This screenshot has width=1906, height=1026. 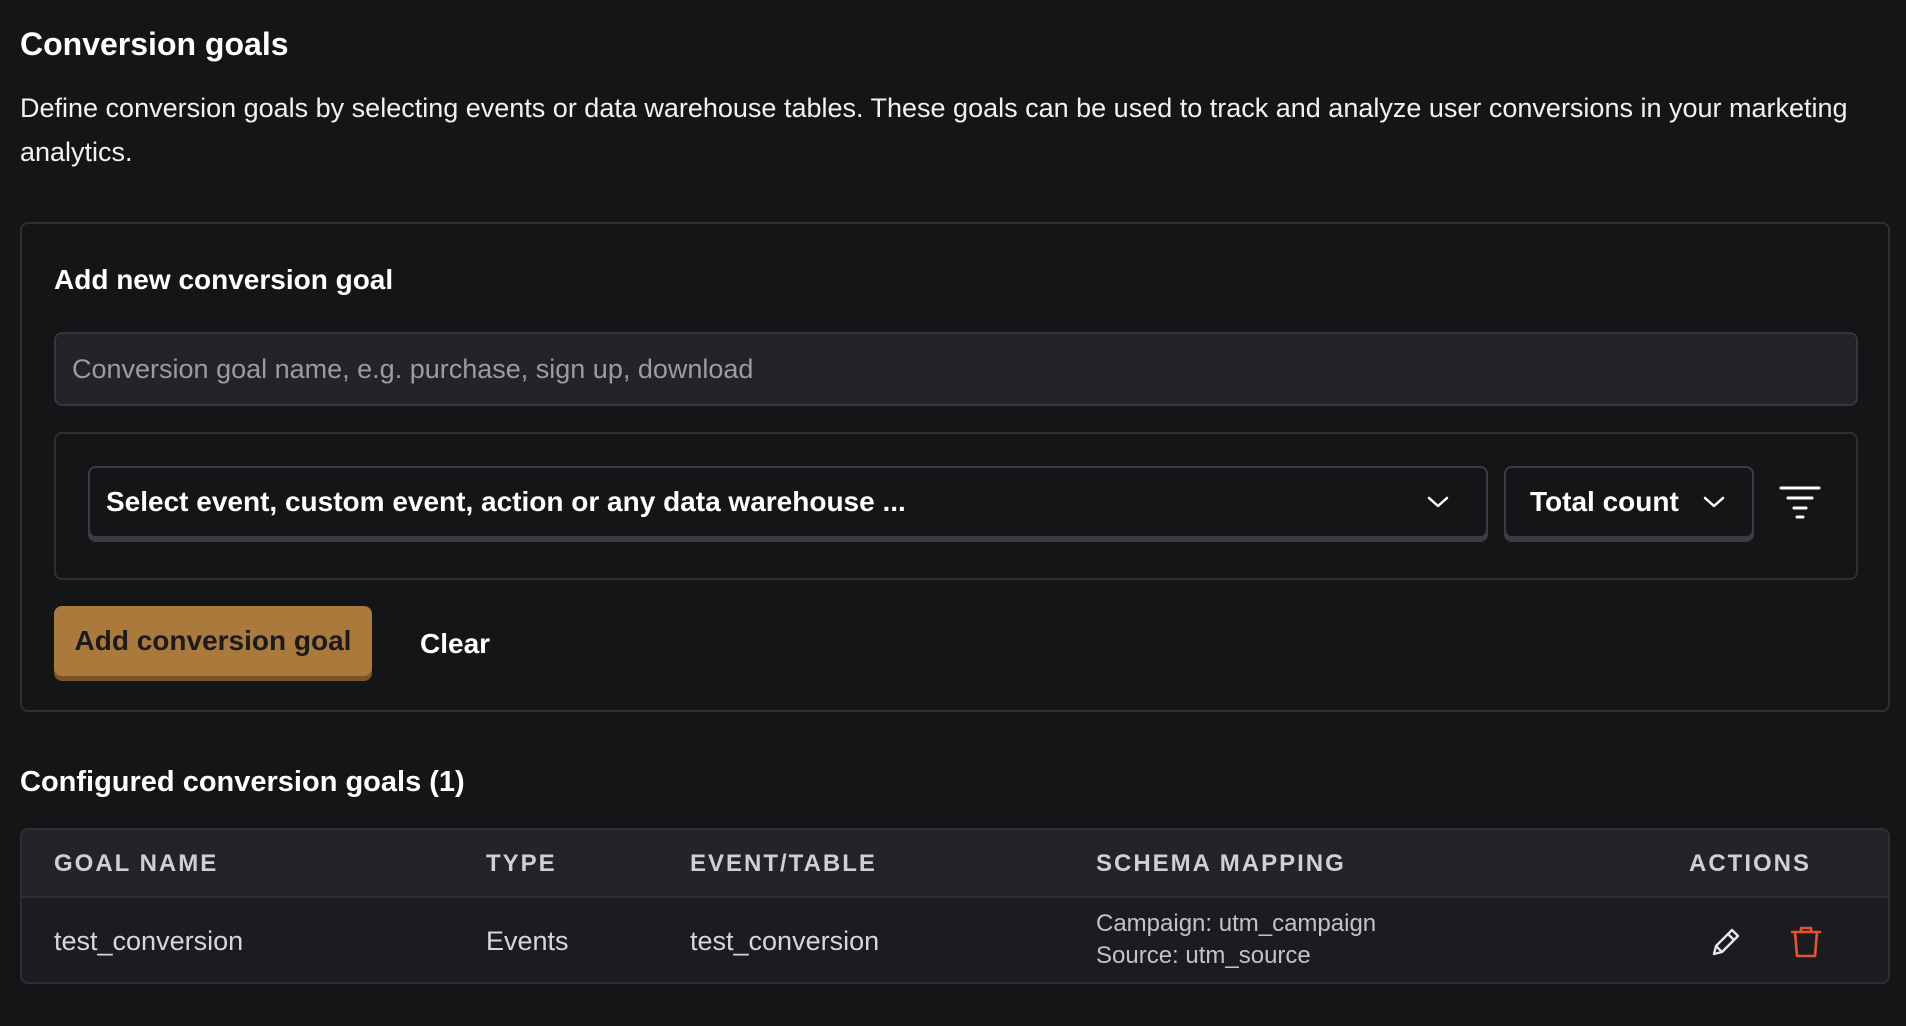 I want to click on math-select-dropdown: Total count, so click(x=1629, y=502).